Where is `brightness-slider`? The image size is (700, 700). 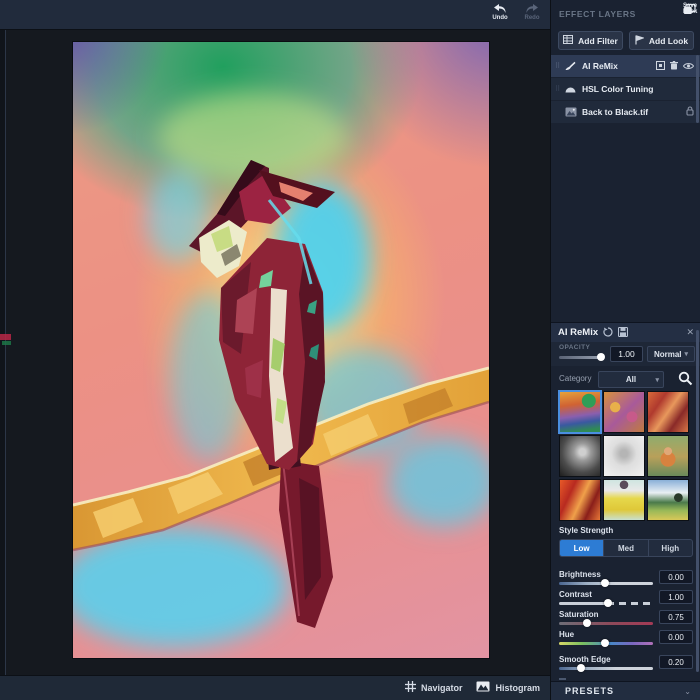
brightness-slider is located at coordinates (606, 583).